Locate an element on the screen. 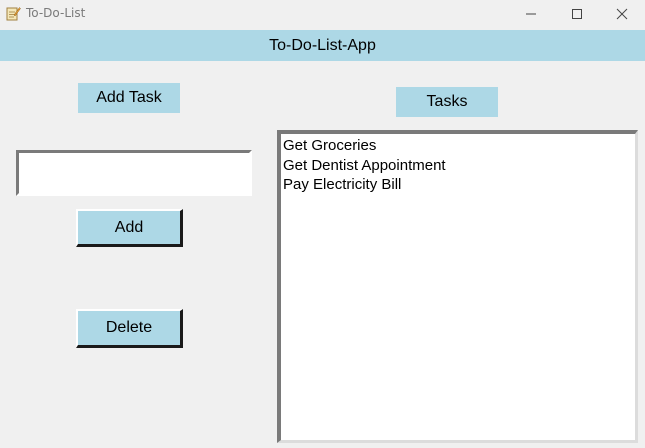  title-bar: To-Do-List is located at coordinates (322, 14).